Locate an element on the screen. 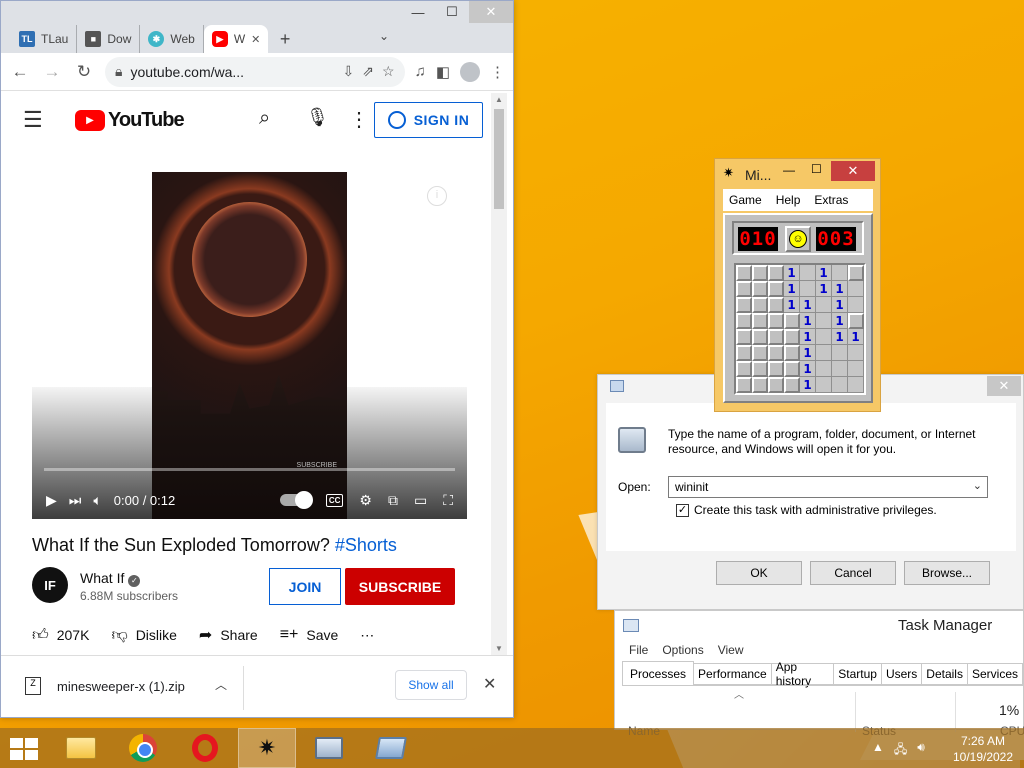 The image size is (1024, 768). progress-bar is located at coordinates (249, 469).